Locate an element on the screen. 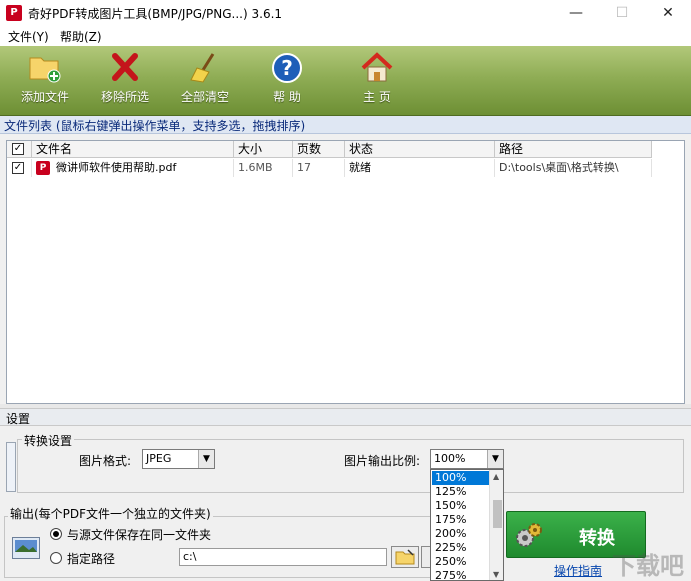 This screenshot has width=691, height=581. scale-value: 100% is located at coordinates (450, 458).